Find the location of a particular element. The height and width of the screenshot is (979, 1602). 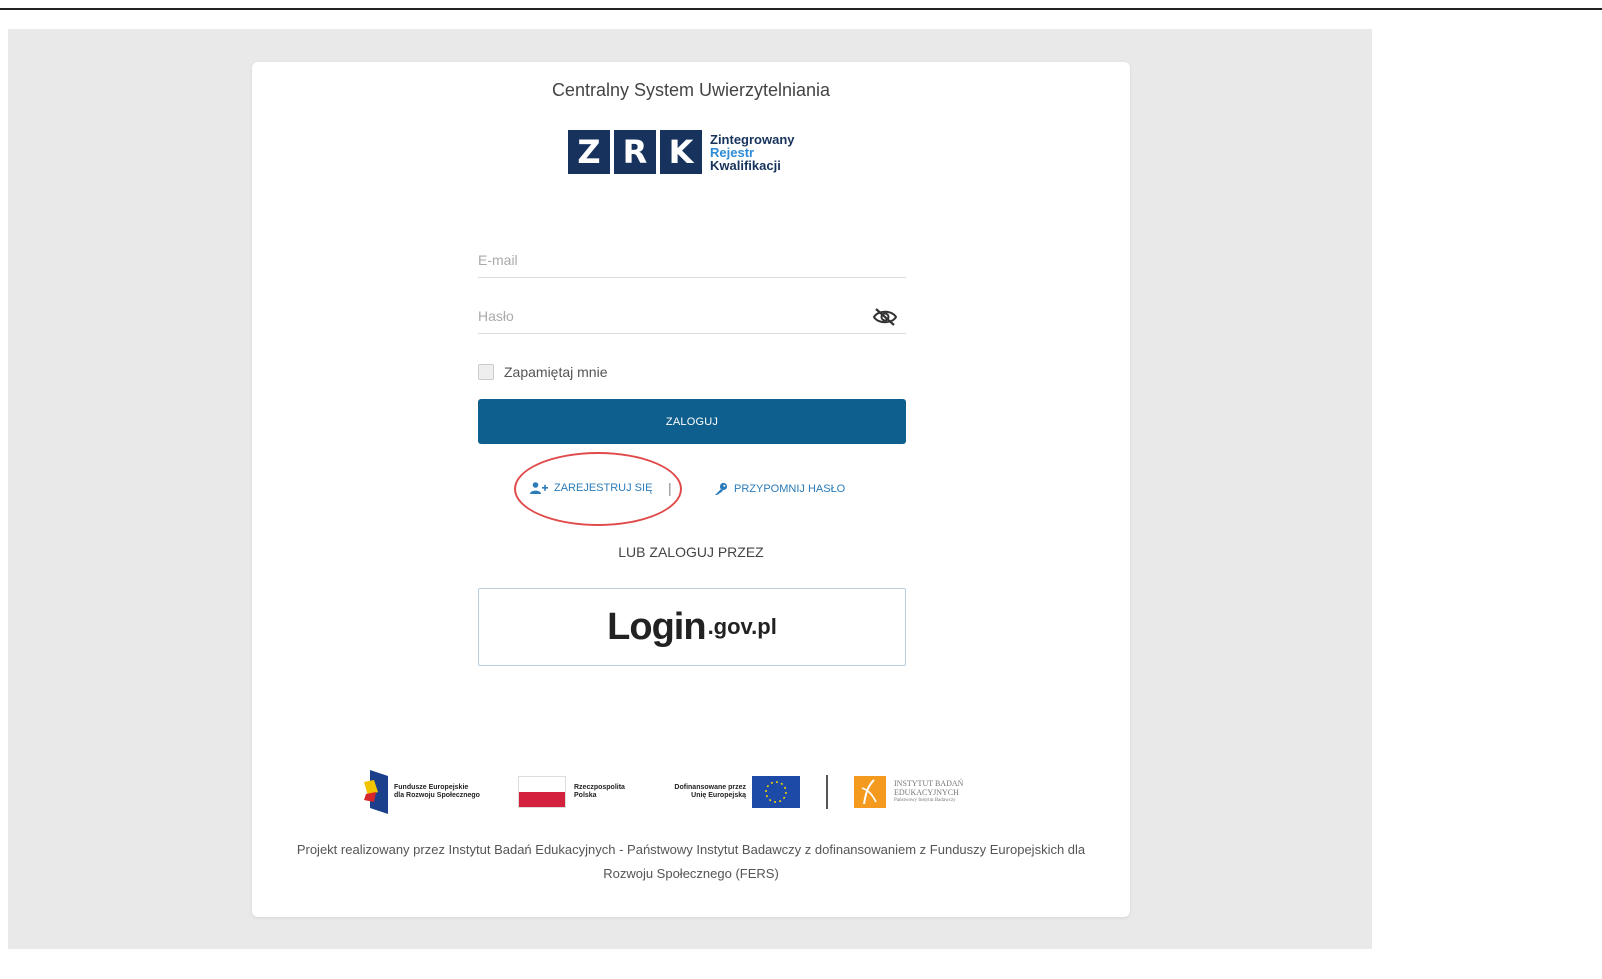

login-gov-button: Login .gov.pl is located at coordinates (692, 627).